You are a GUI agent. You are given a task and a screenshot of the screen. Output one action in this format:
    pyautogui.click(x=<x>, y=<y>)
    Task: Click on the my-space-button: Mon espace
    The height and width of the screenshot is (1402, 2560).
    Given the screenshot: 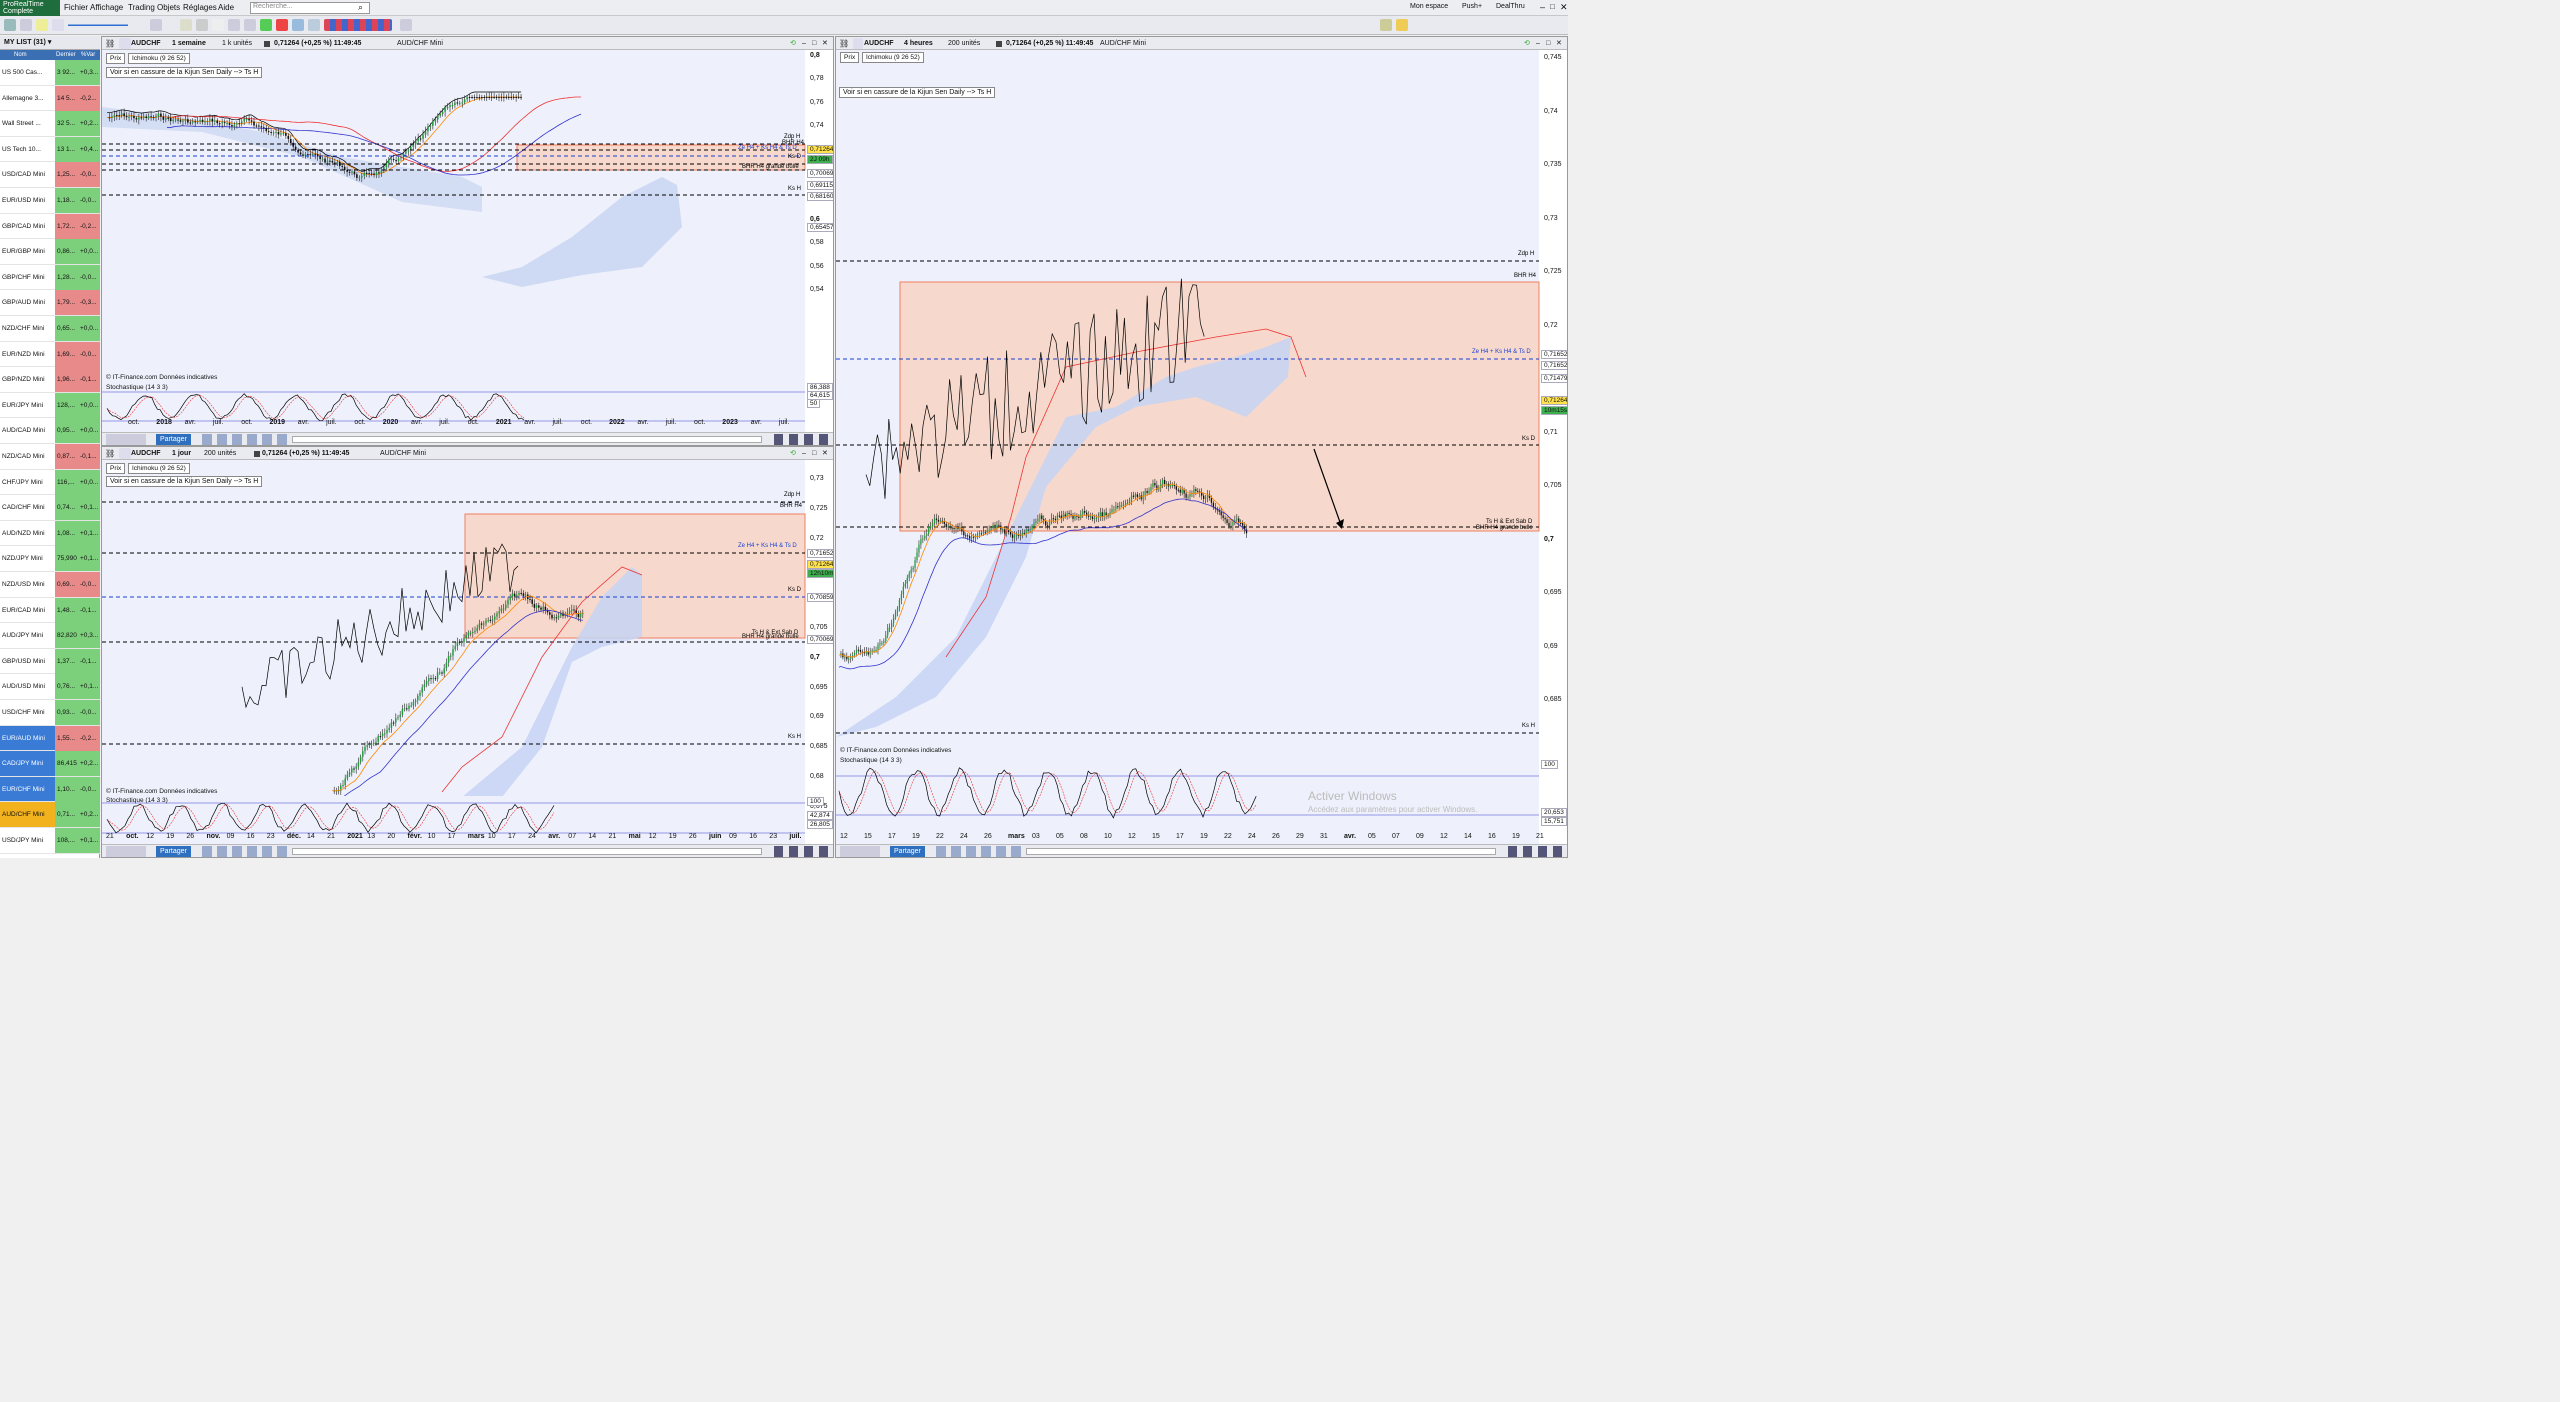 What is the action you would take?
    pyautogui.click(x=1429, y=6)
    